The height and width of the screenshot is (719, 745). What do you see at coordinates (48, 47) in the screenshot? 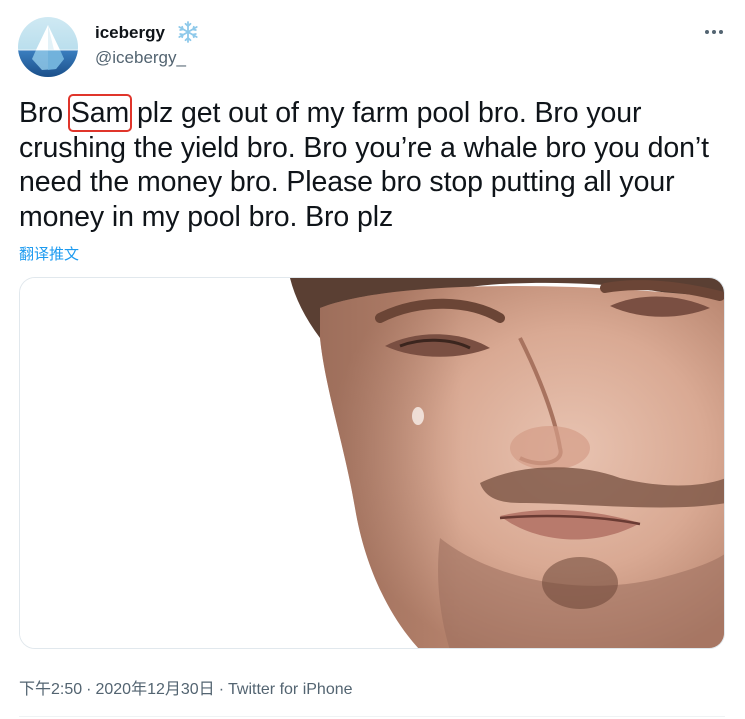
I see `avatar` at bounding box center [48, 47].